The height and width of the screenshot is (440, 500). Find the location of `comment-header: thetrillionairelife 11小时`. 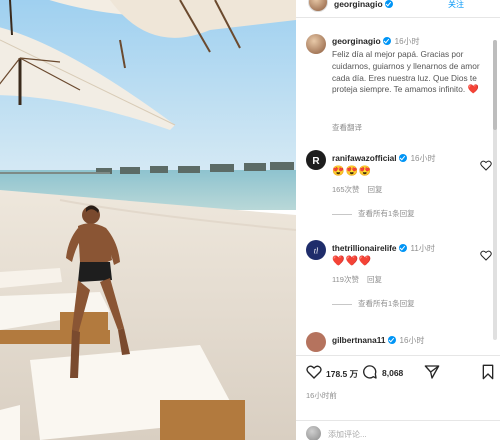

comment-header: thetrillionairelife 11小时 is located at coordinates (383, 248).